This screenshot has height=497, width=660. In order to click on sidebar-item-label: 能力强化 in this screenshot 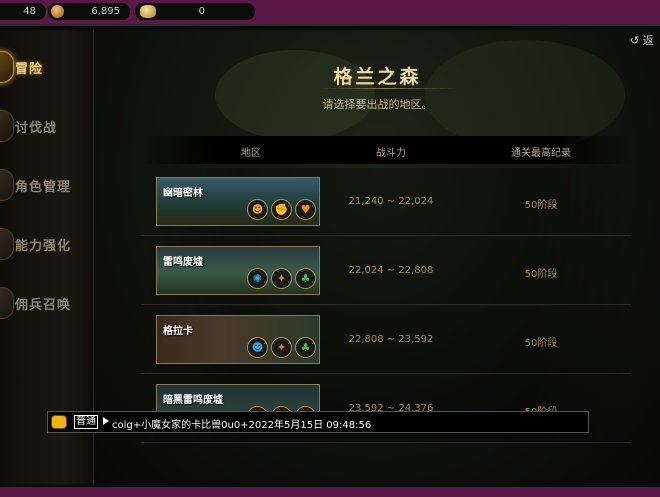, I will do `click(43, 246)`.